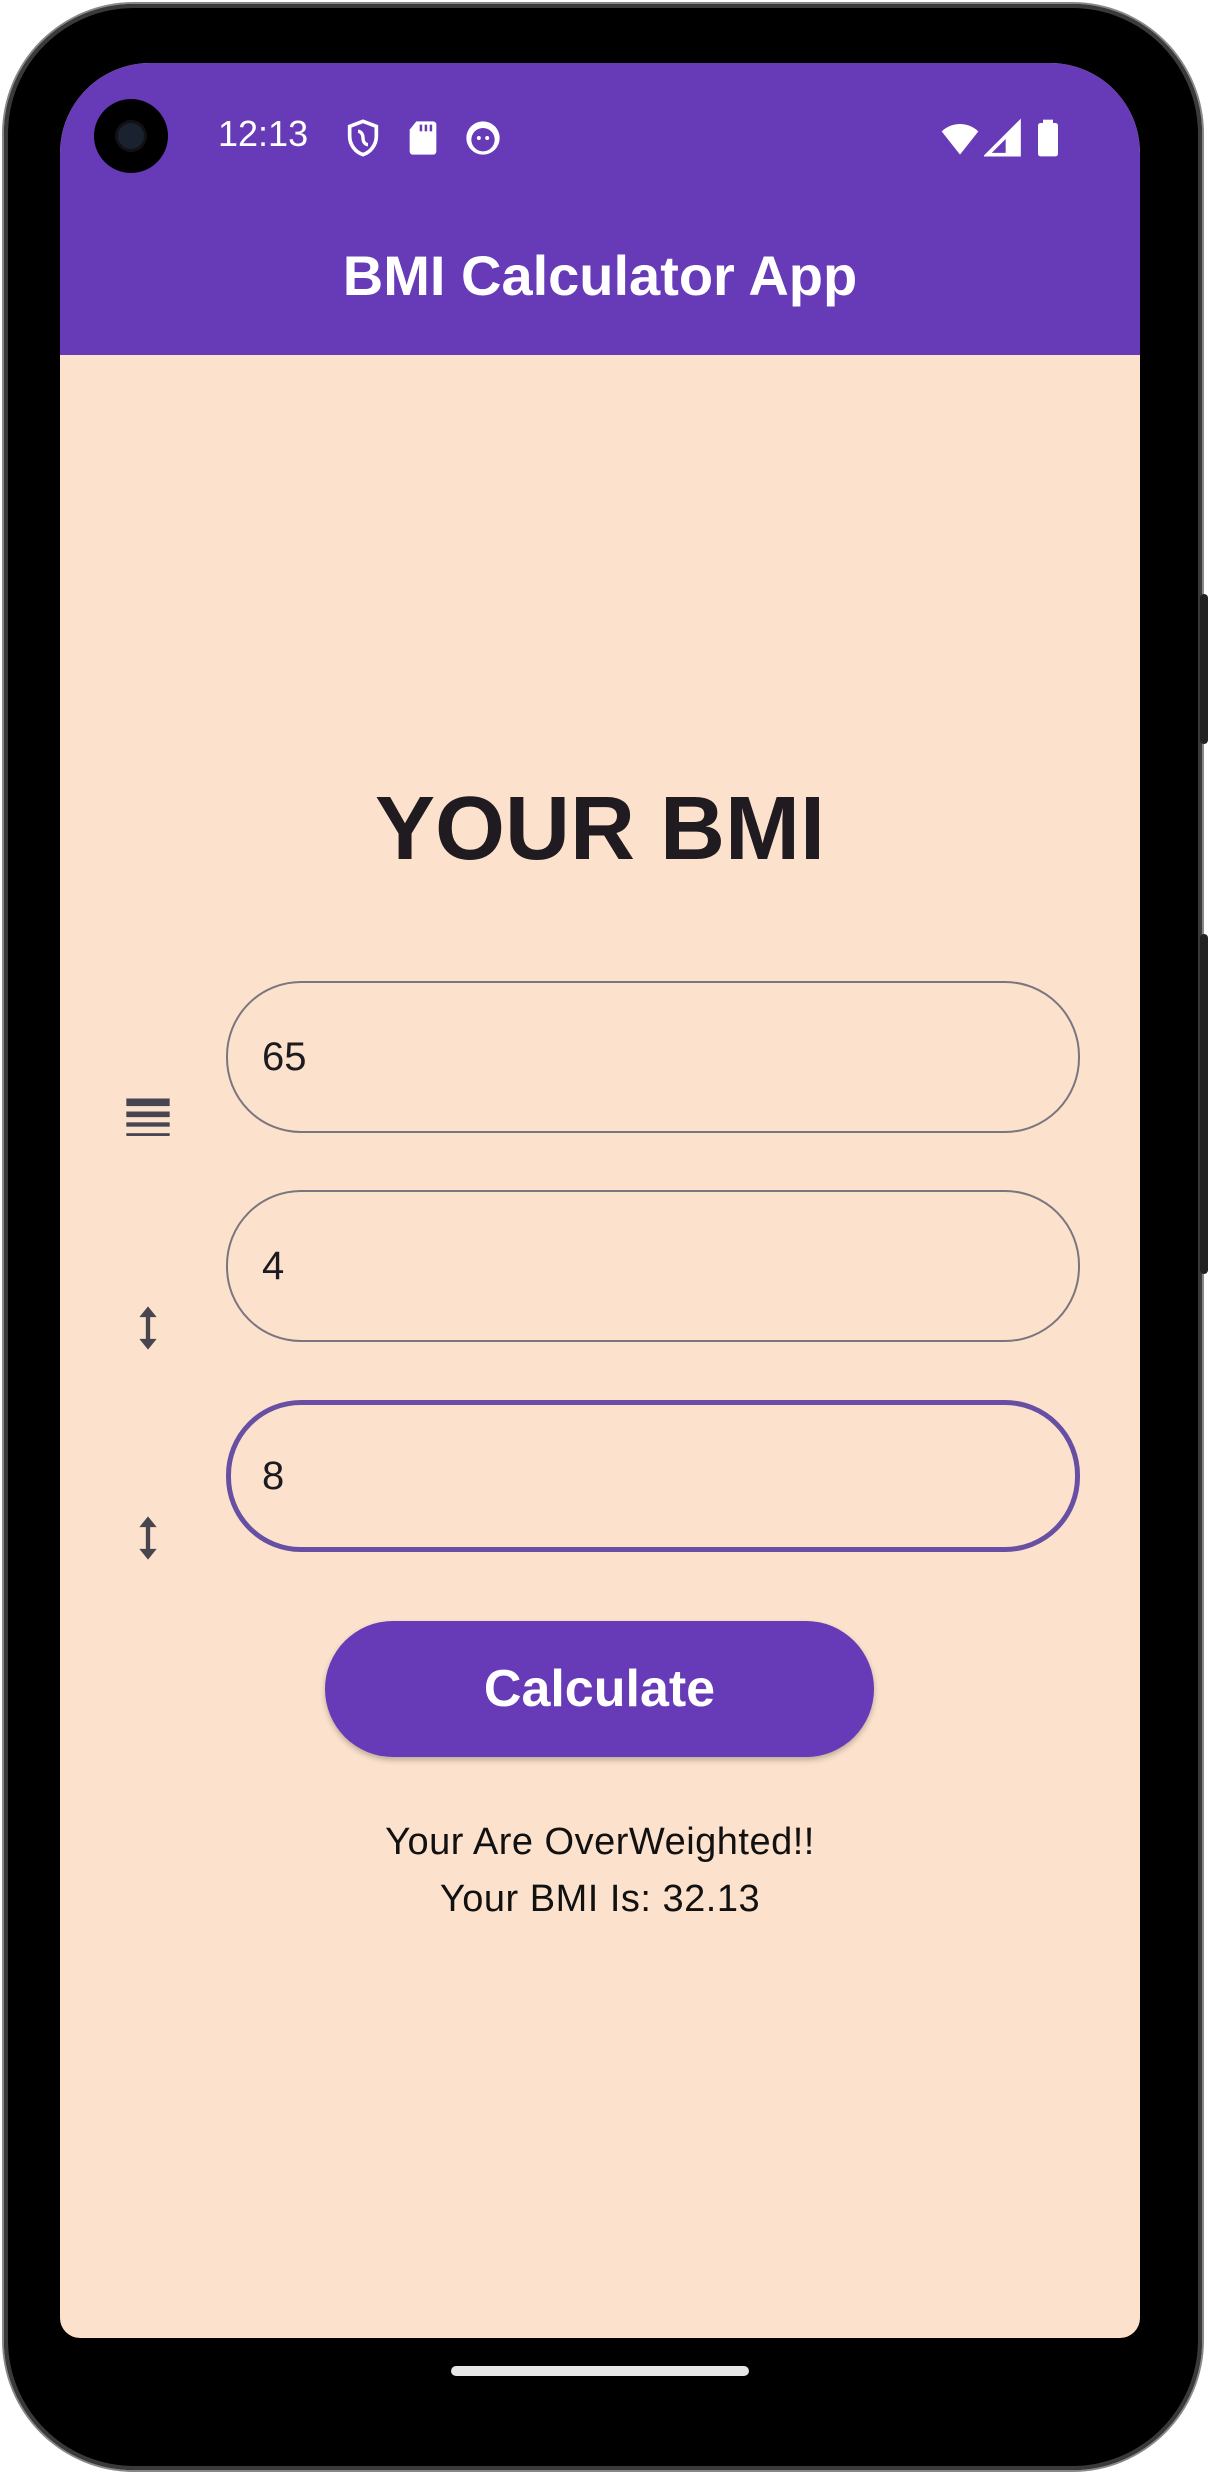 Image resolution: width=1211 pixels, height=2474 pixels. I want to click on height-feet-input, so click(653, 1266).